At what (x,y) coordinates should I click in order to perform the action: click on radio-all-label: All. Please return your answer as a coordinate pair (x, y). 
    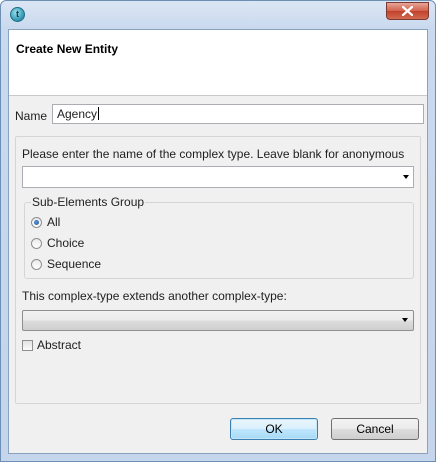
    Looking at the image, I should click on (54, 222).